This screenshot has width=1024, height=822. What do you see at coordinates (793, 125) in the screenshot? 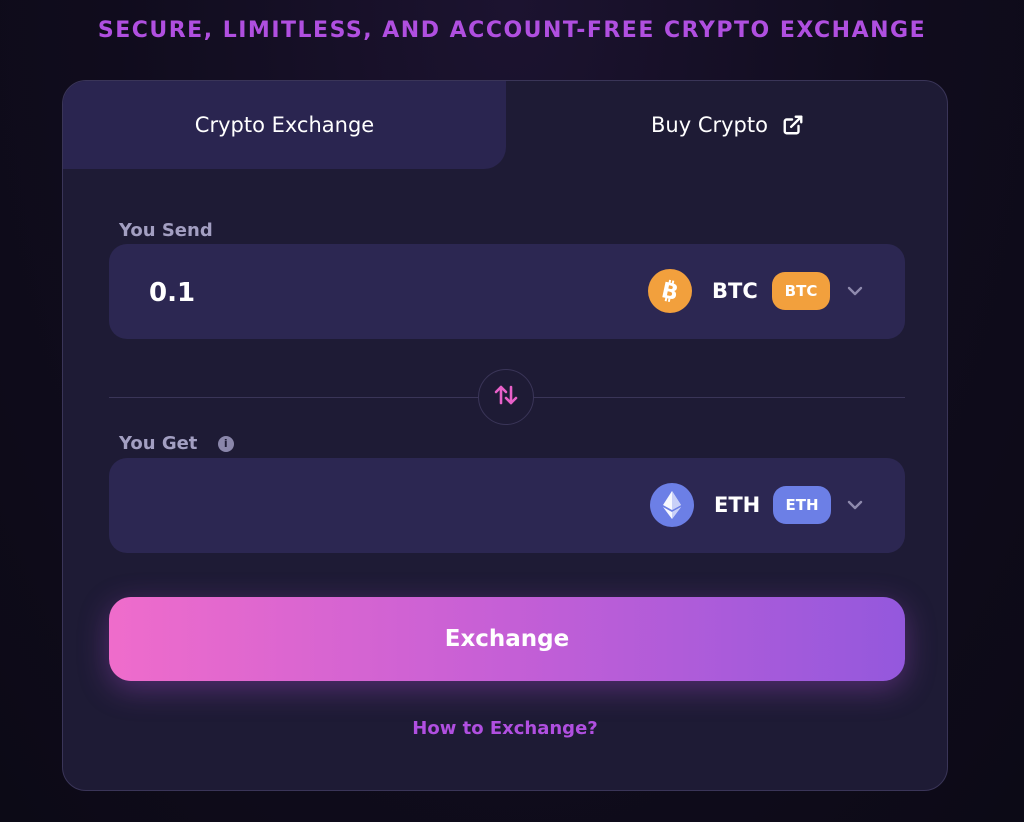
I see `external-link-icon` at bounding box center [793, 125].